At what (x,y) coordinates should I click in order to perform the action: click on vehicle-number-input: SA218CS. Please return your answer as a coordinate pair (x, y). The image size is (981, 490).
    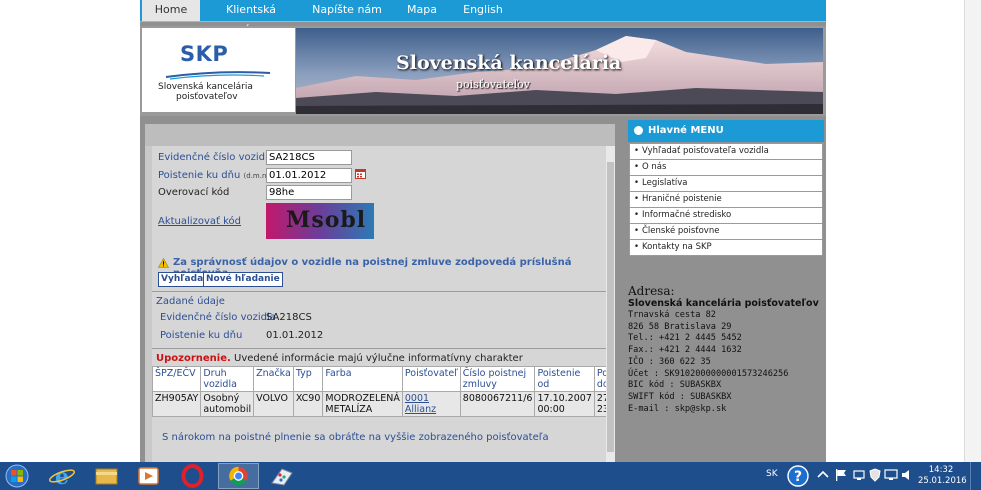
    Looking at the image, I should click on (309, 157).